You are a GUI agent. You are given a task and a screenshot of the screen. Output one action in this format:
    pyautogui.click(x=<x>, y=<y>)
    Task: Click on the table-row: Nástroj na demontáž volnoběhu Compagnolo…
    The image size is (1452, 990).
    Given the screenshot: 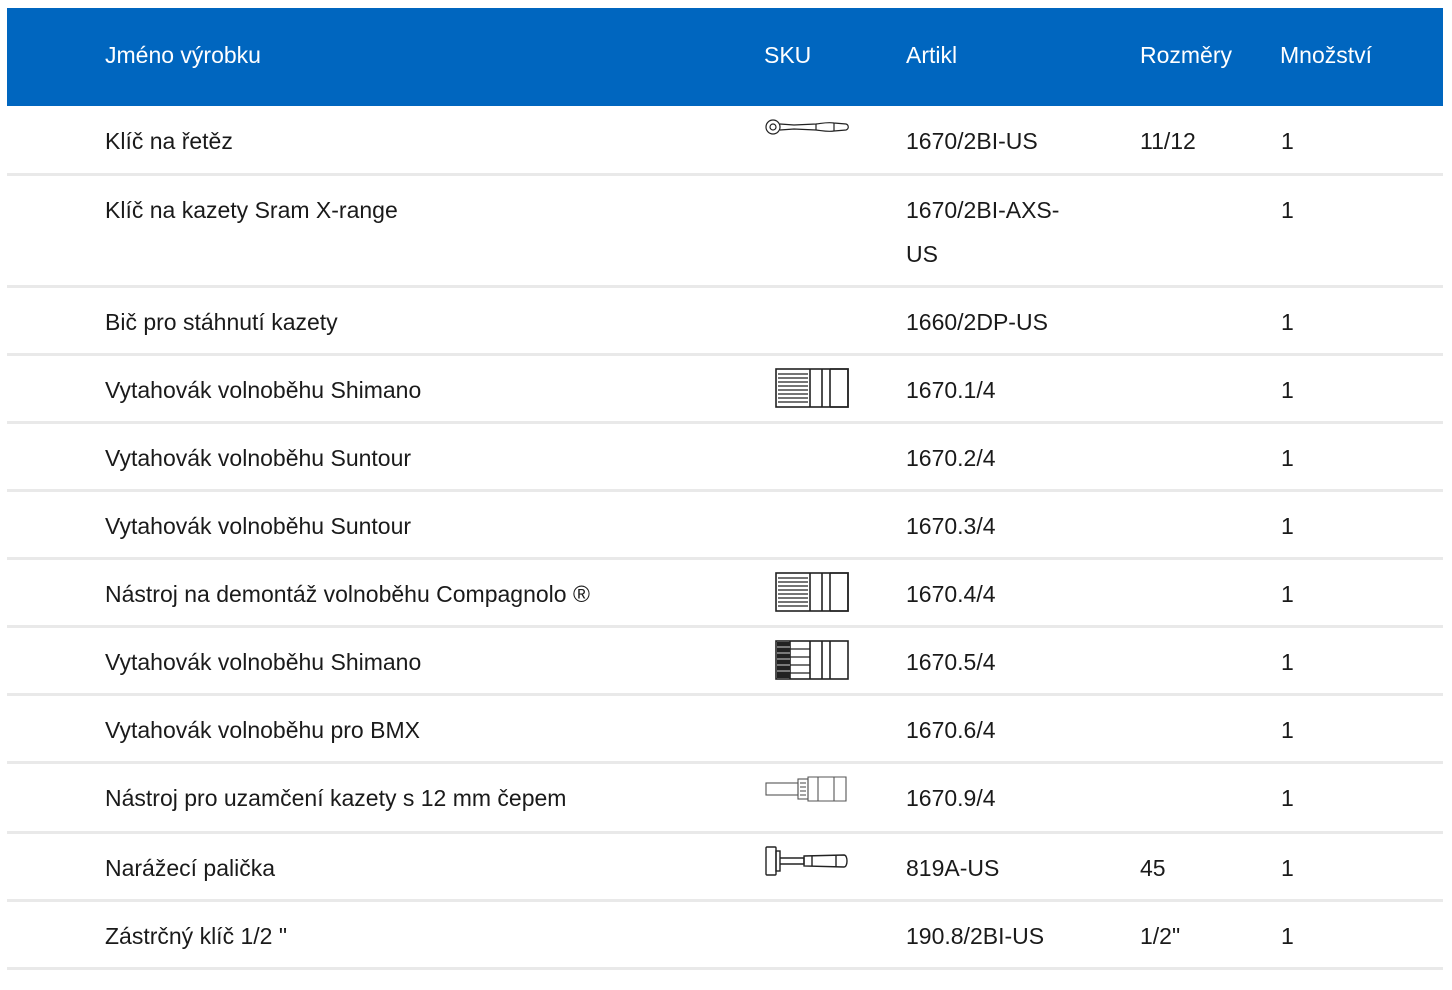 What is the action you would take?
    pyautogui.click(x=725, y=594)
    